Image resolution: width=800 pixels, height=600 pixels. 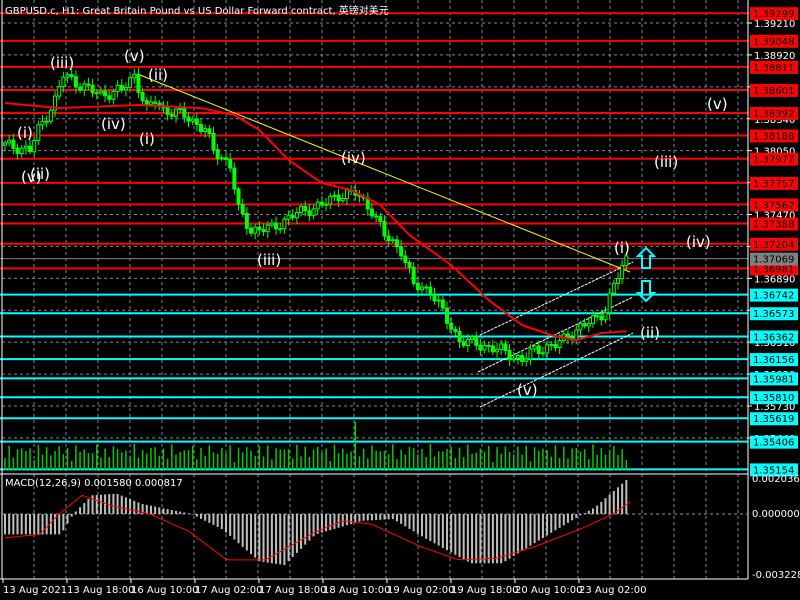 I want to click on support-label: 1.36573, so click(x=773, y=314).